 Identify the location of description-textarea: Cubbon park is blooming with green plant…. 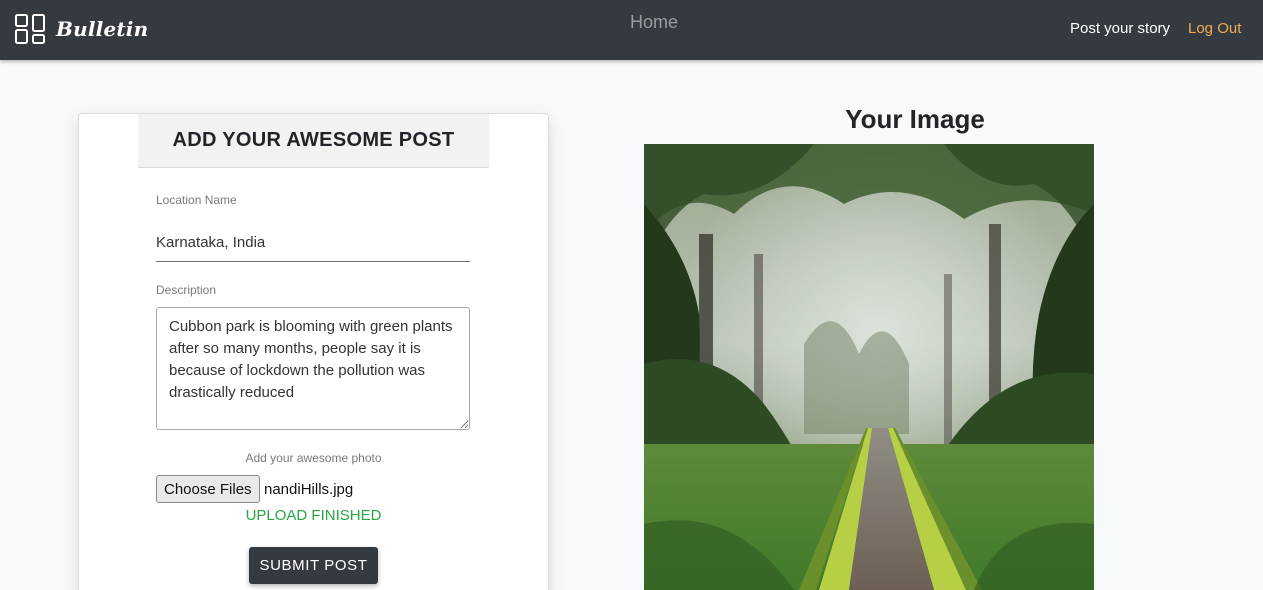
(313, 368).